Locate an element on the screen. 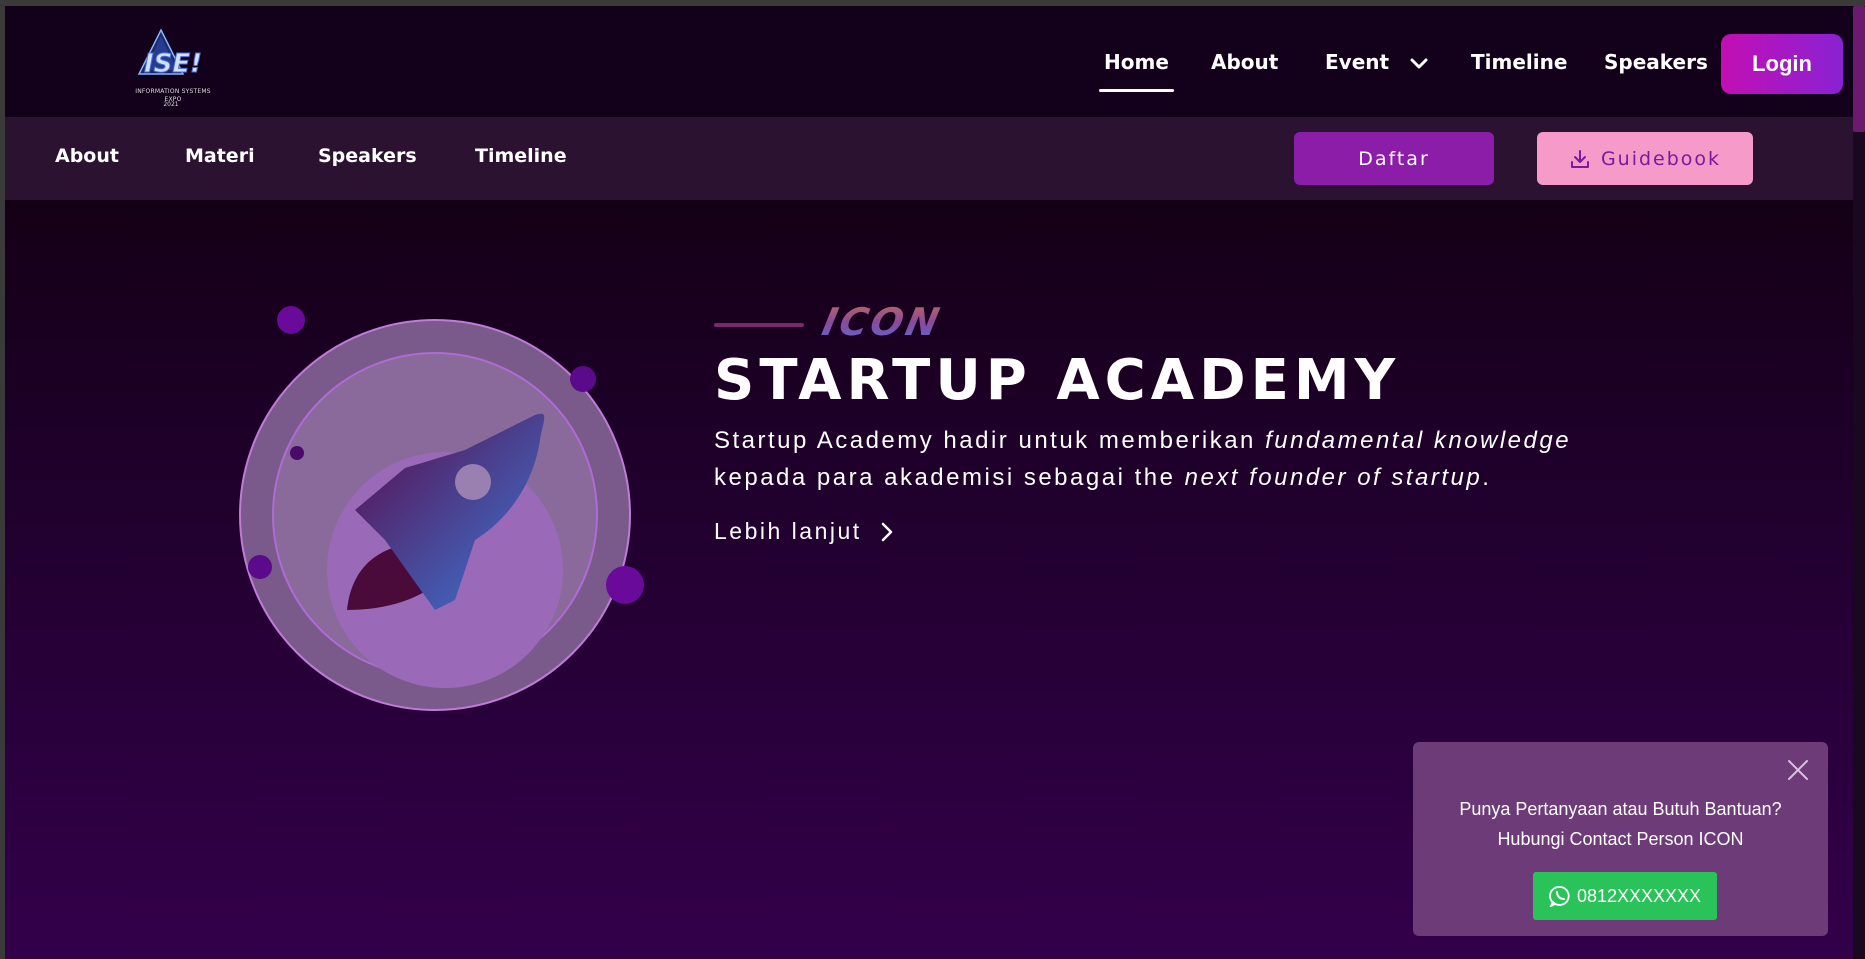  logo-mark-text: ISE! is located at coordinates (173, 64).